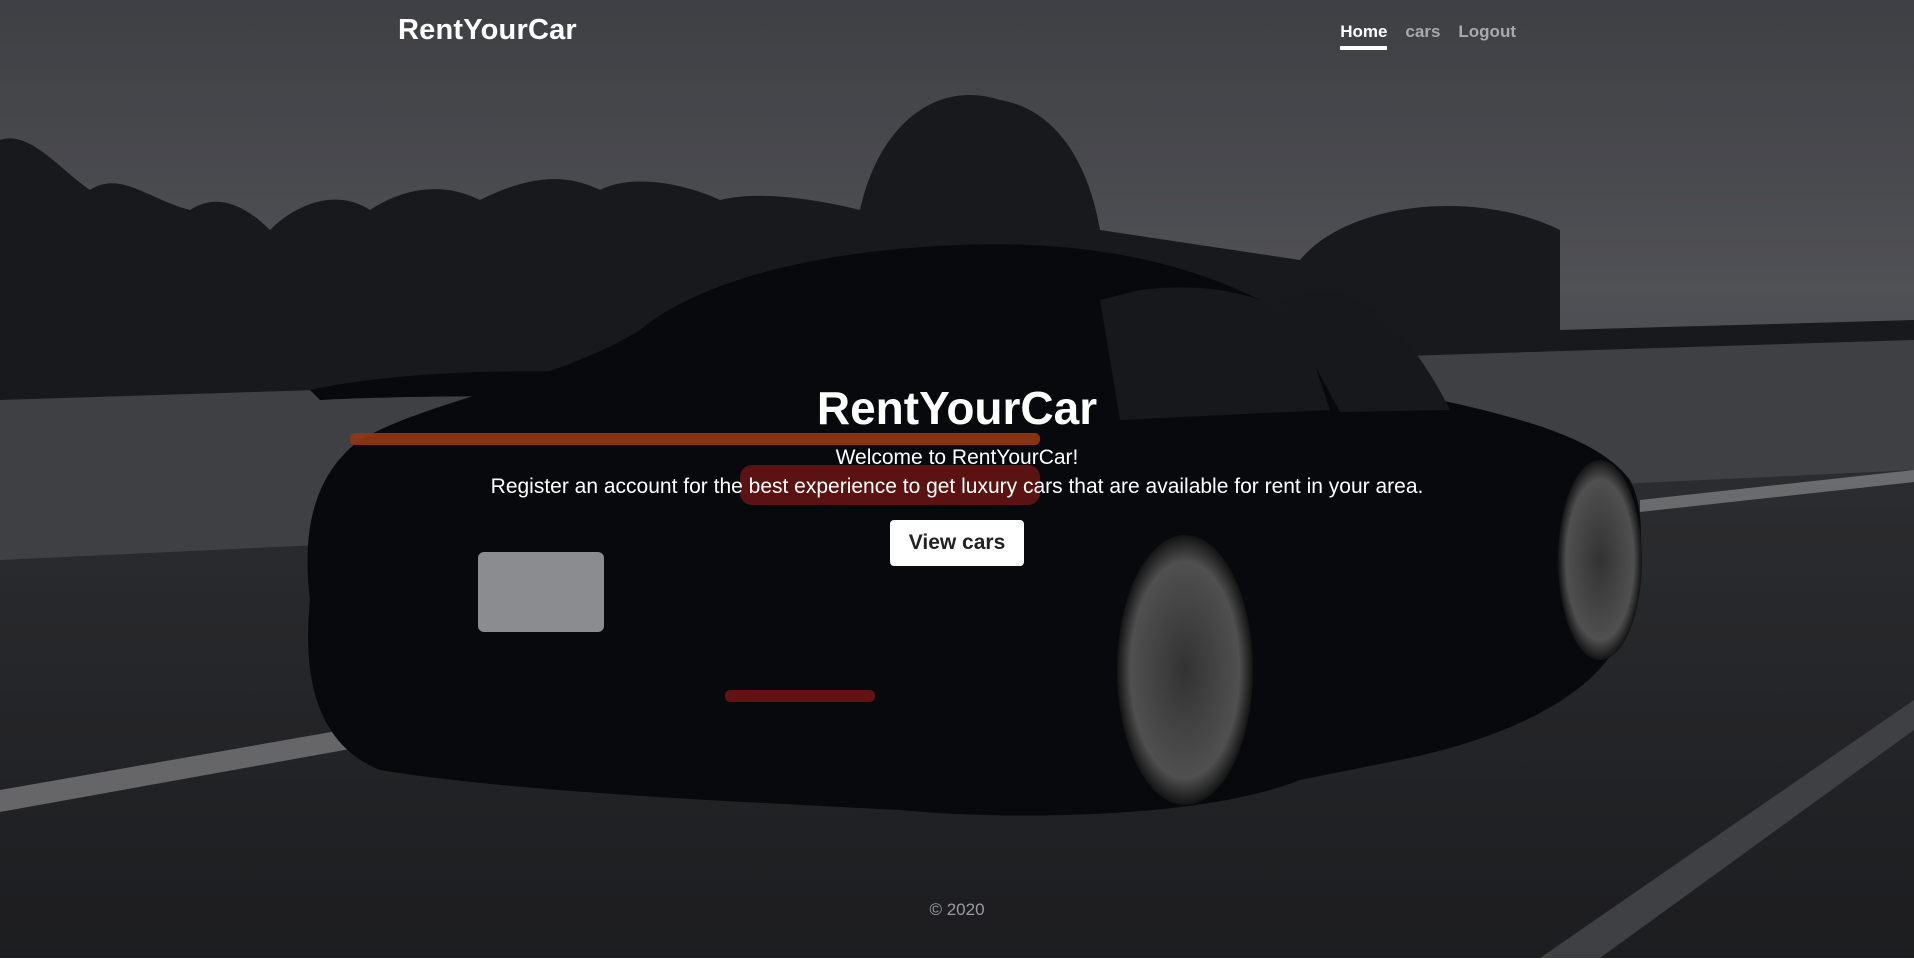 This screenshot has width=1914, height=959. What do you see at coordinates (957, 543) in the screenshot?
I see `view-cars-button: View cars` at bounding box center [957, 543].